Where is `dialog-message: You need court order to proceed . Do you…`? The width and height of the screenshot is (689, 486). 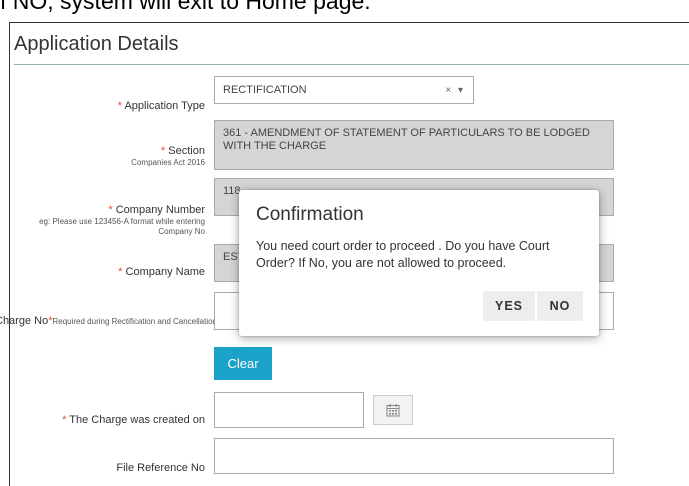
dialog-message: You need court order to proceed . Do you… is located at coordinates (403, 254).